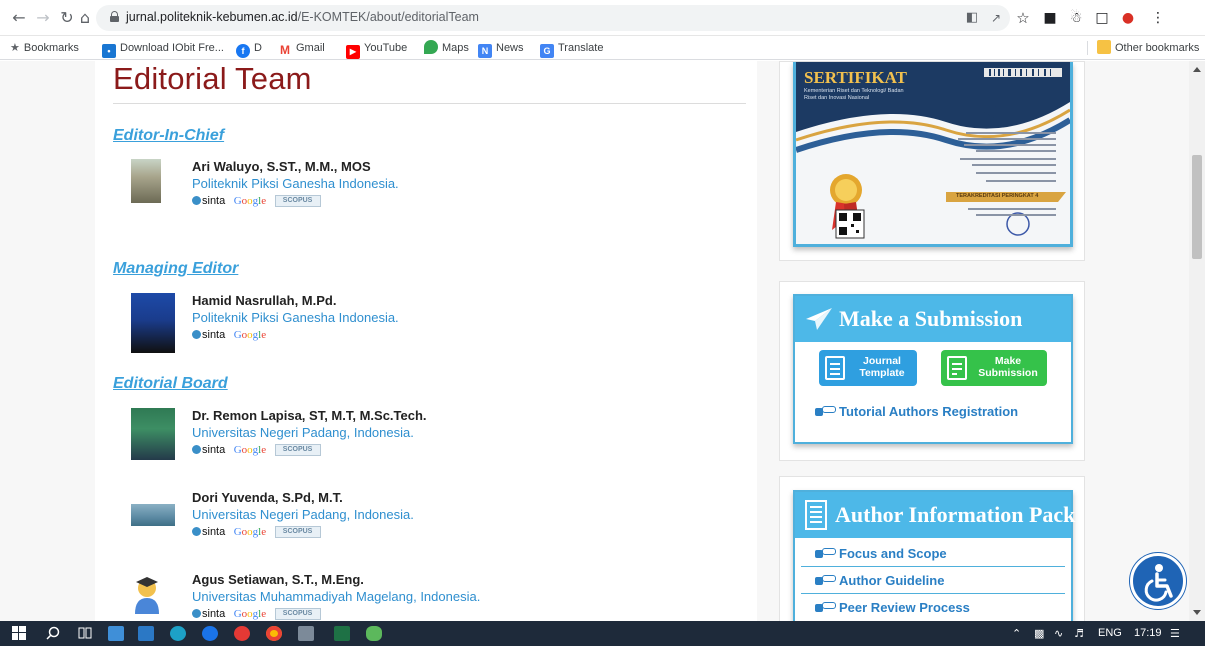  I want to click on share-icon: ↗, so click(996, 18).